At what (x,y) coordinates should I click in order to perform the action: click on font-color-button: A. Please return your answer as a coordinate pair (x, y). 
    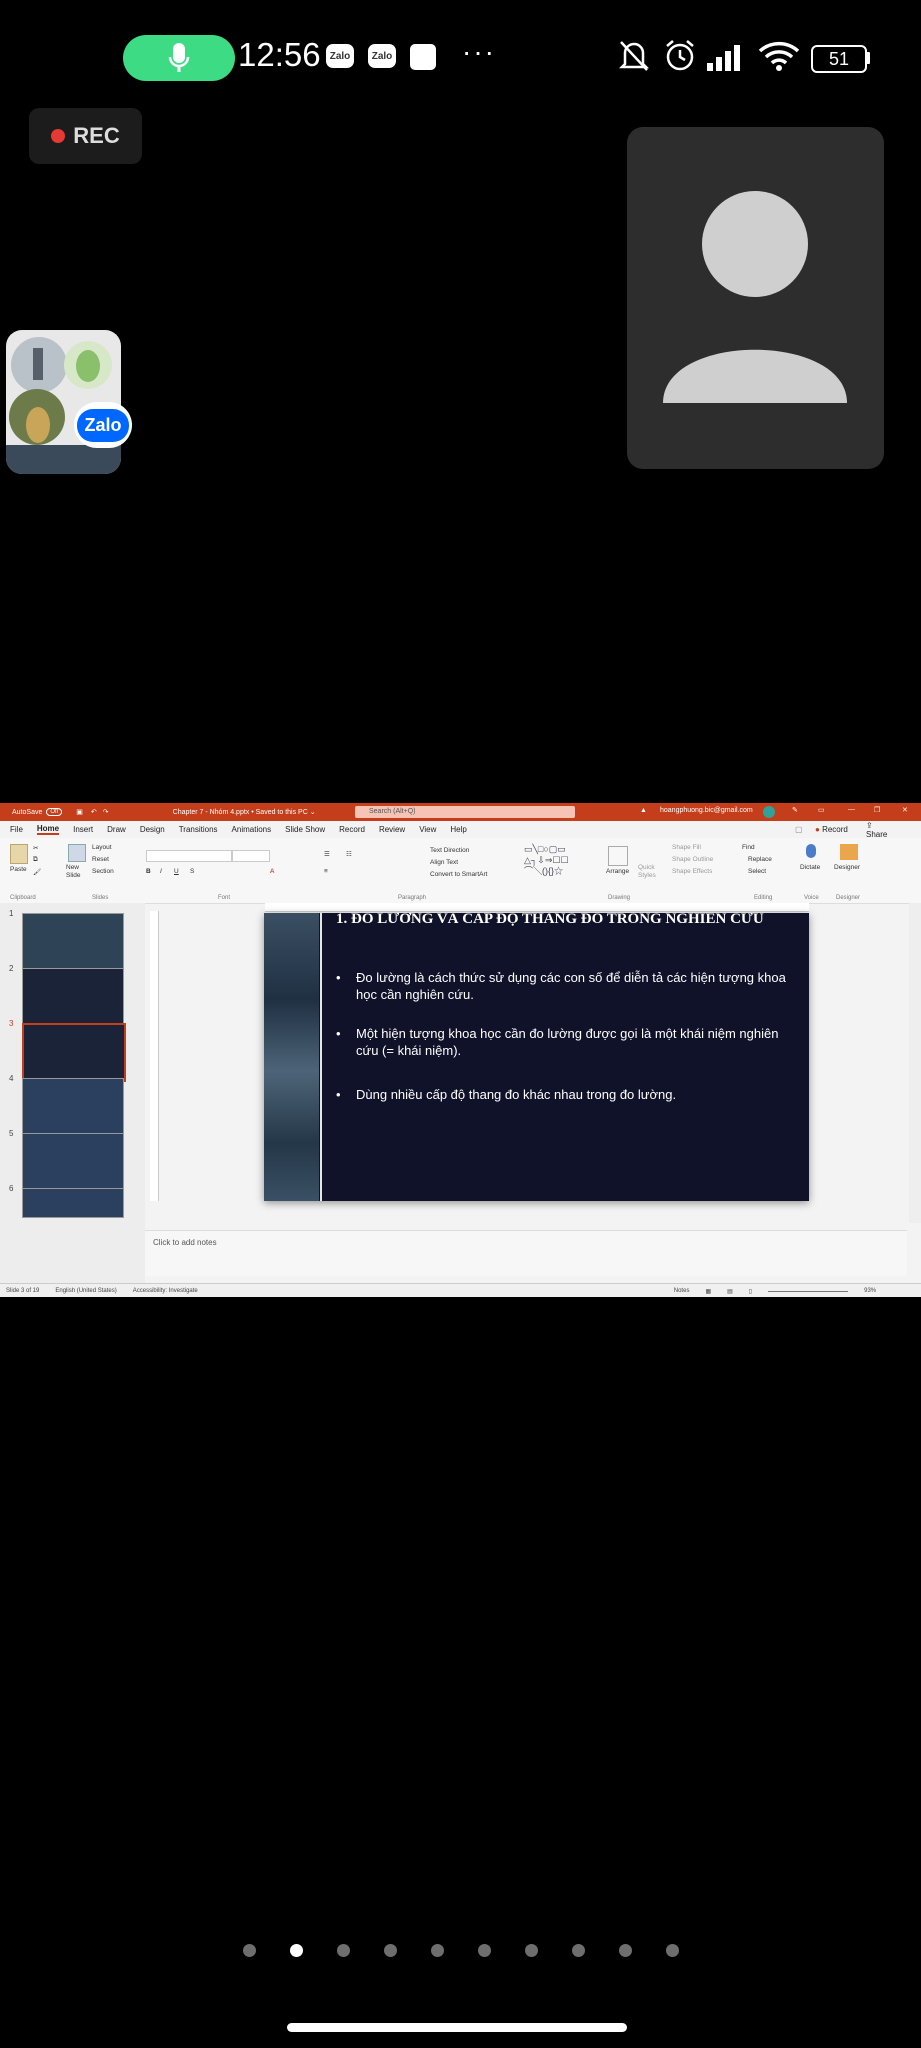
    Looking at the image, I should click on (272, 871).